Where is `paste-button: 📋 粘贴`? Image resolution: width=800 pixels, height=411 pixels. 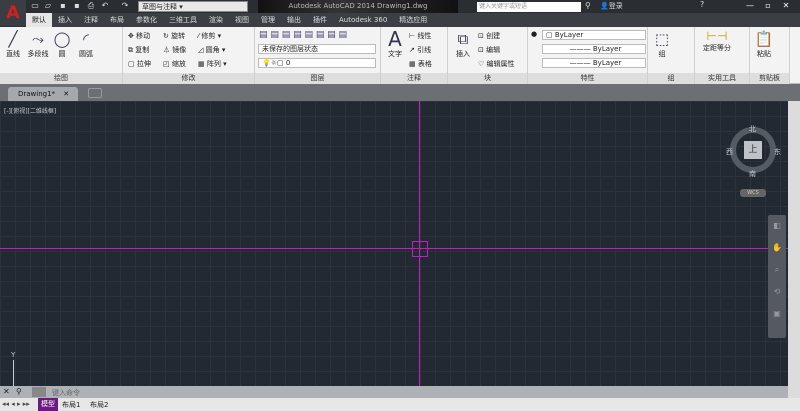 paste-button: 📋 粘贴 is located at coordinates (764, 44).